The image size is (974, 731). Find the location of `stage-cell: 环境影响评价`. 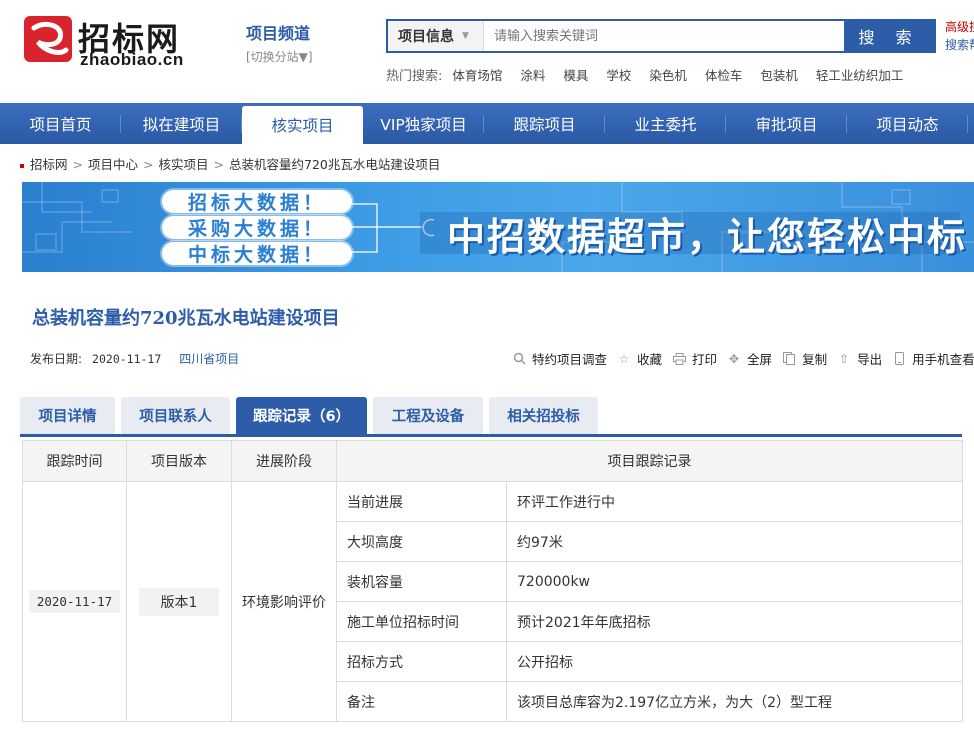

stage-cell: 环境影响评价 is located at coordinates (284, 601).